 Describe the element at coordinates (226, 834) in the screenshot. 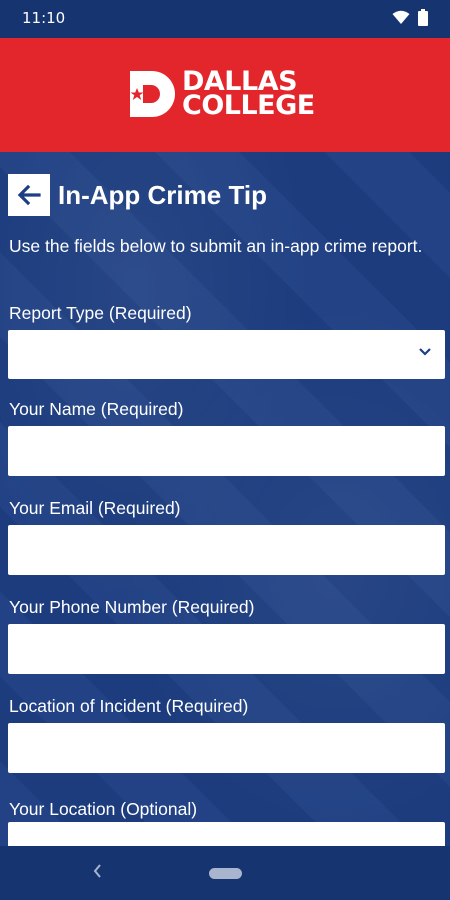

I see `your-location-input` at that location.